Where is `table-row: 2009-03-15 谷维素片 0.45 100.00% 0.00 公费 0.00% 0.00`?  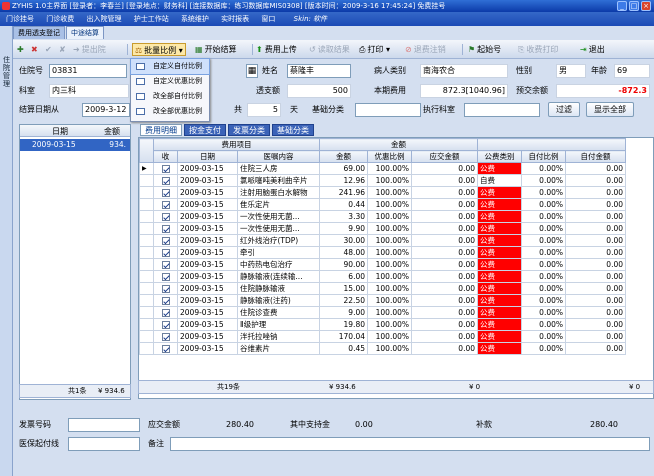 table-row: 2009-03-15 谷维素片 0.45 100.00% 0.00 公费 0.00% 0.00 is located at coordinates (382, 348).